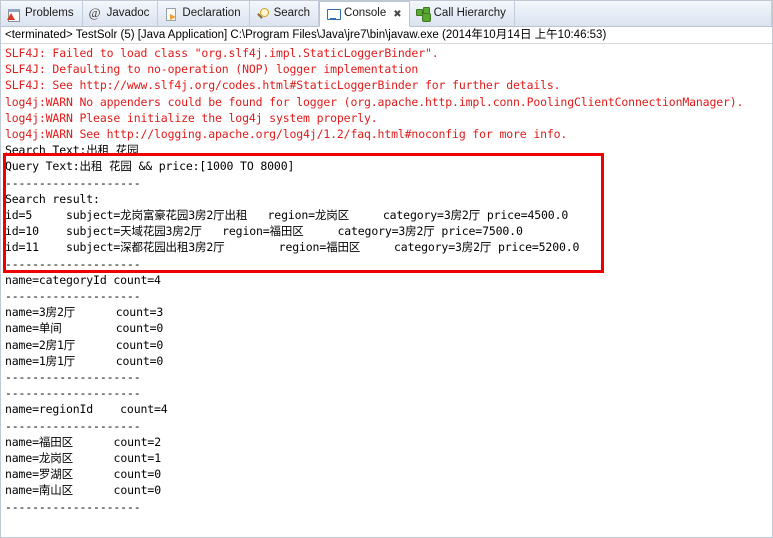 This screenshot has height=538, width=773. I want to click on tab-search-label: Search, so click(292, 12).